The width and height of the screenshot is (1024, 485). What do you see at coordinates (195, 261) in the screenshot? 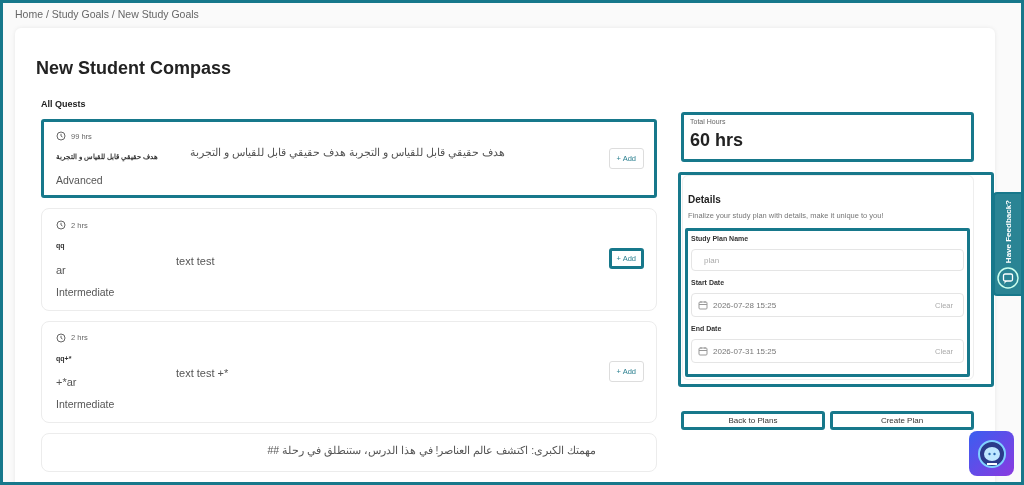
I see `quest-description: text test` at bounding box center [195, 261].